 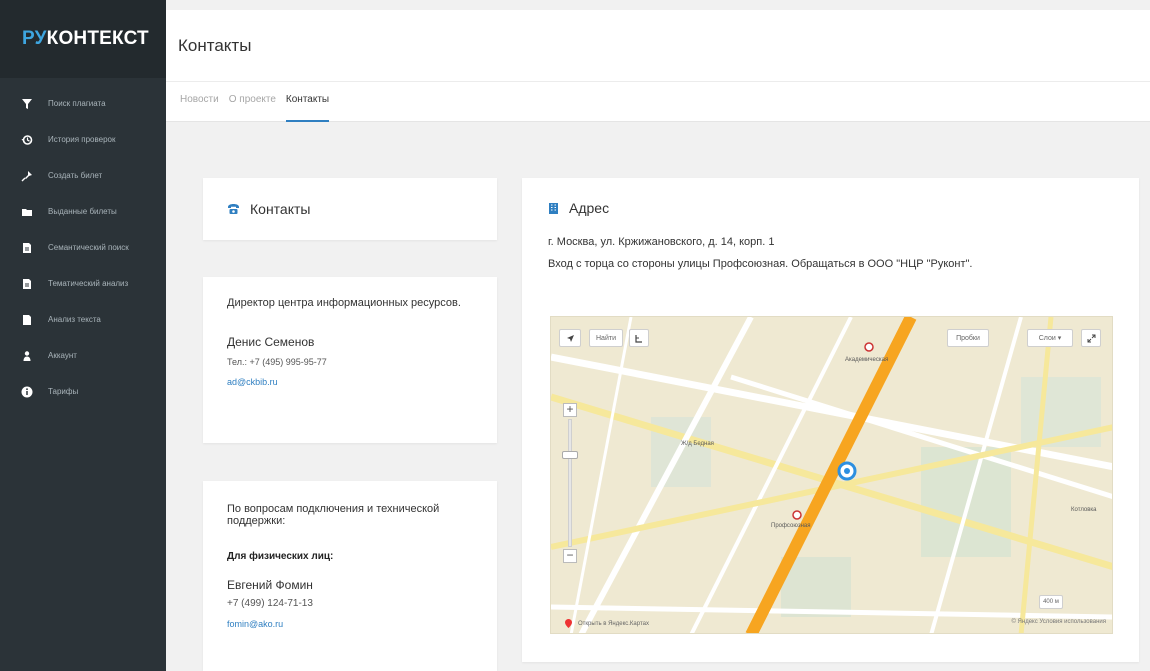 What do you see at coordinates (27, 140) in the screenshot?
I see `history-icon` at bounding box center [27, 140].